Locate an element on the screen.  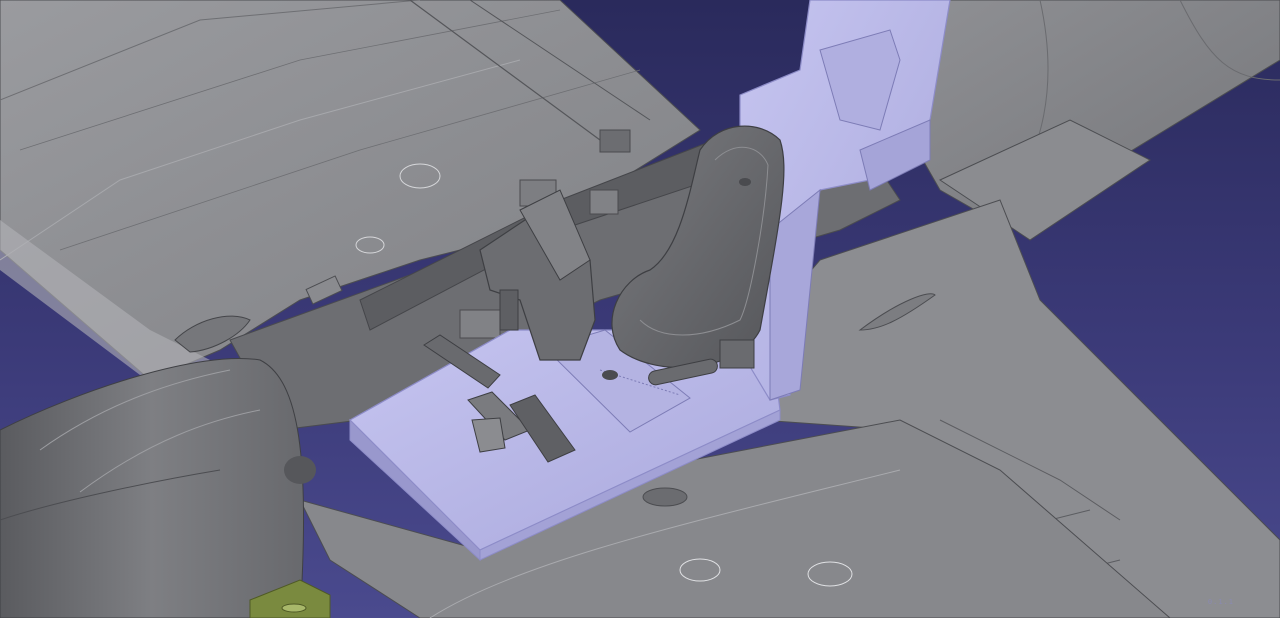
view-readout: 0.1.1 is located at coordinates (1220, 602).